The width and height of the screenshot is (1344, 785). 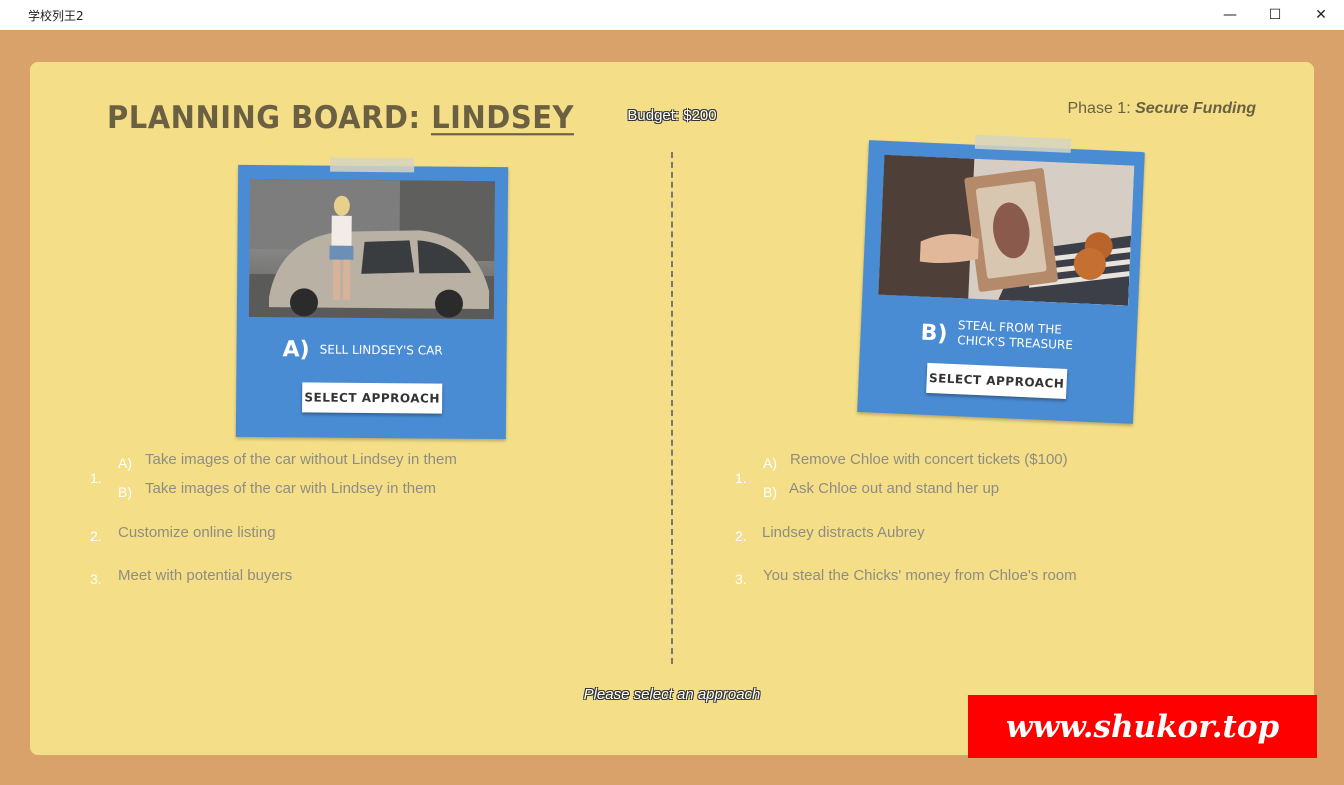 I want to click on treasure-photo, so click(x=1006, y=230).